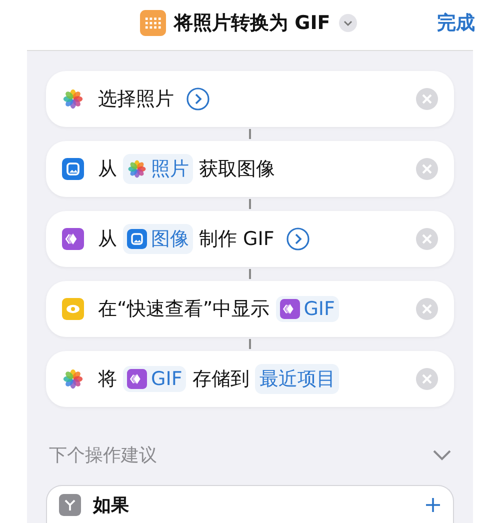  What do you see at coordinates (158, 239) in the screenshot?
I see `variable-token: 图像` at bounding box center [158, 239].